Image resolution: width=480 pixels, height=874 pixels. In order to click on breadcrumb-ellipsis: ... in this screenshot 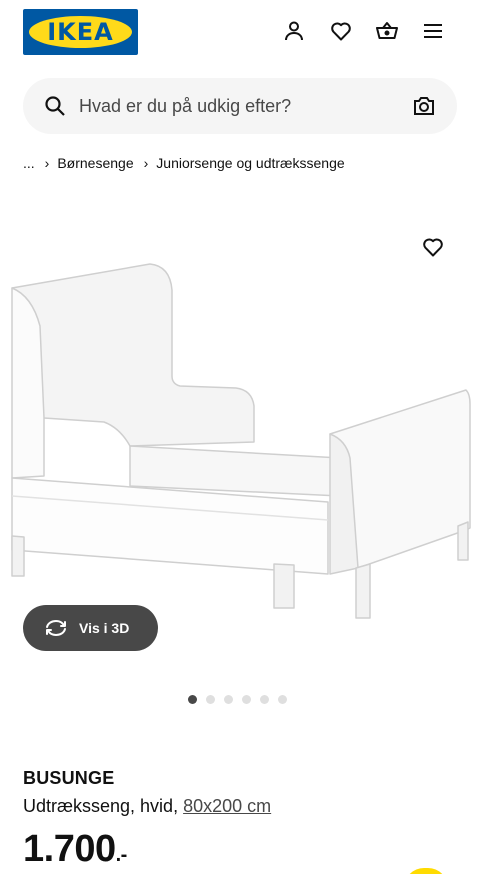, I will do `click(29, 163)`.